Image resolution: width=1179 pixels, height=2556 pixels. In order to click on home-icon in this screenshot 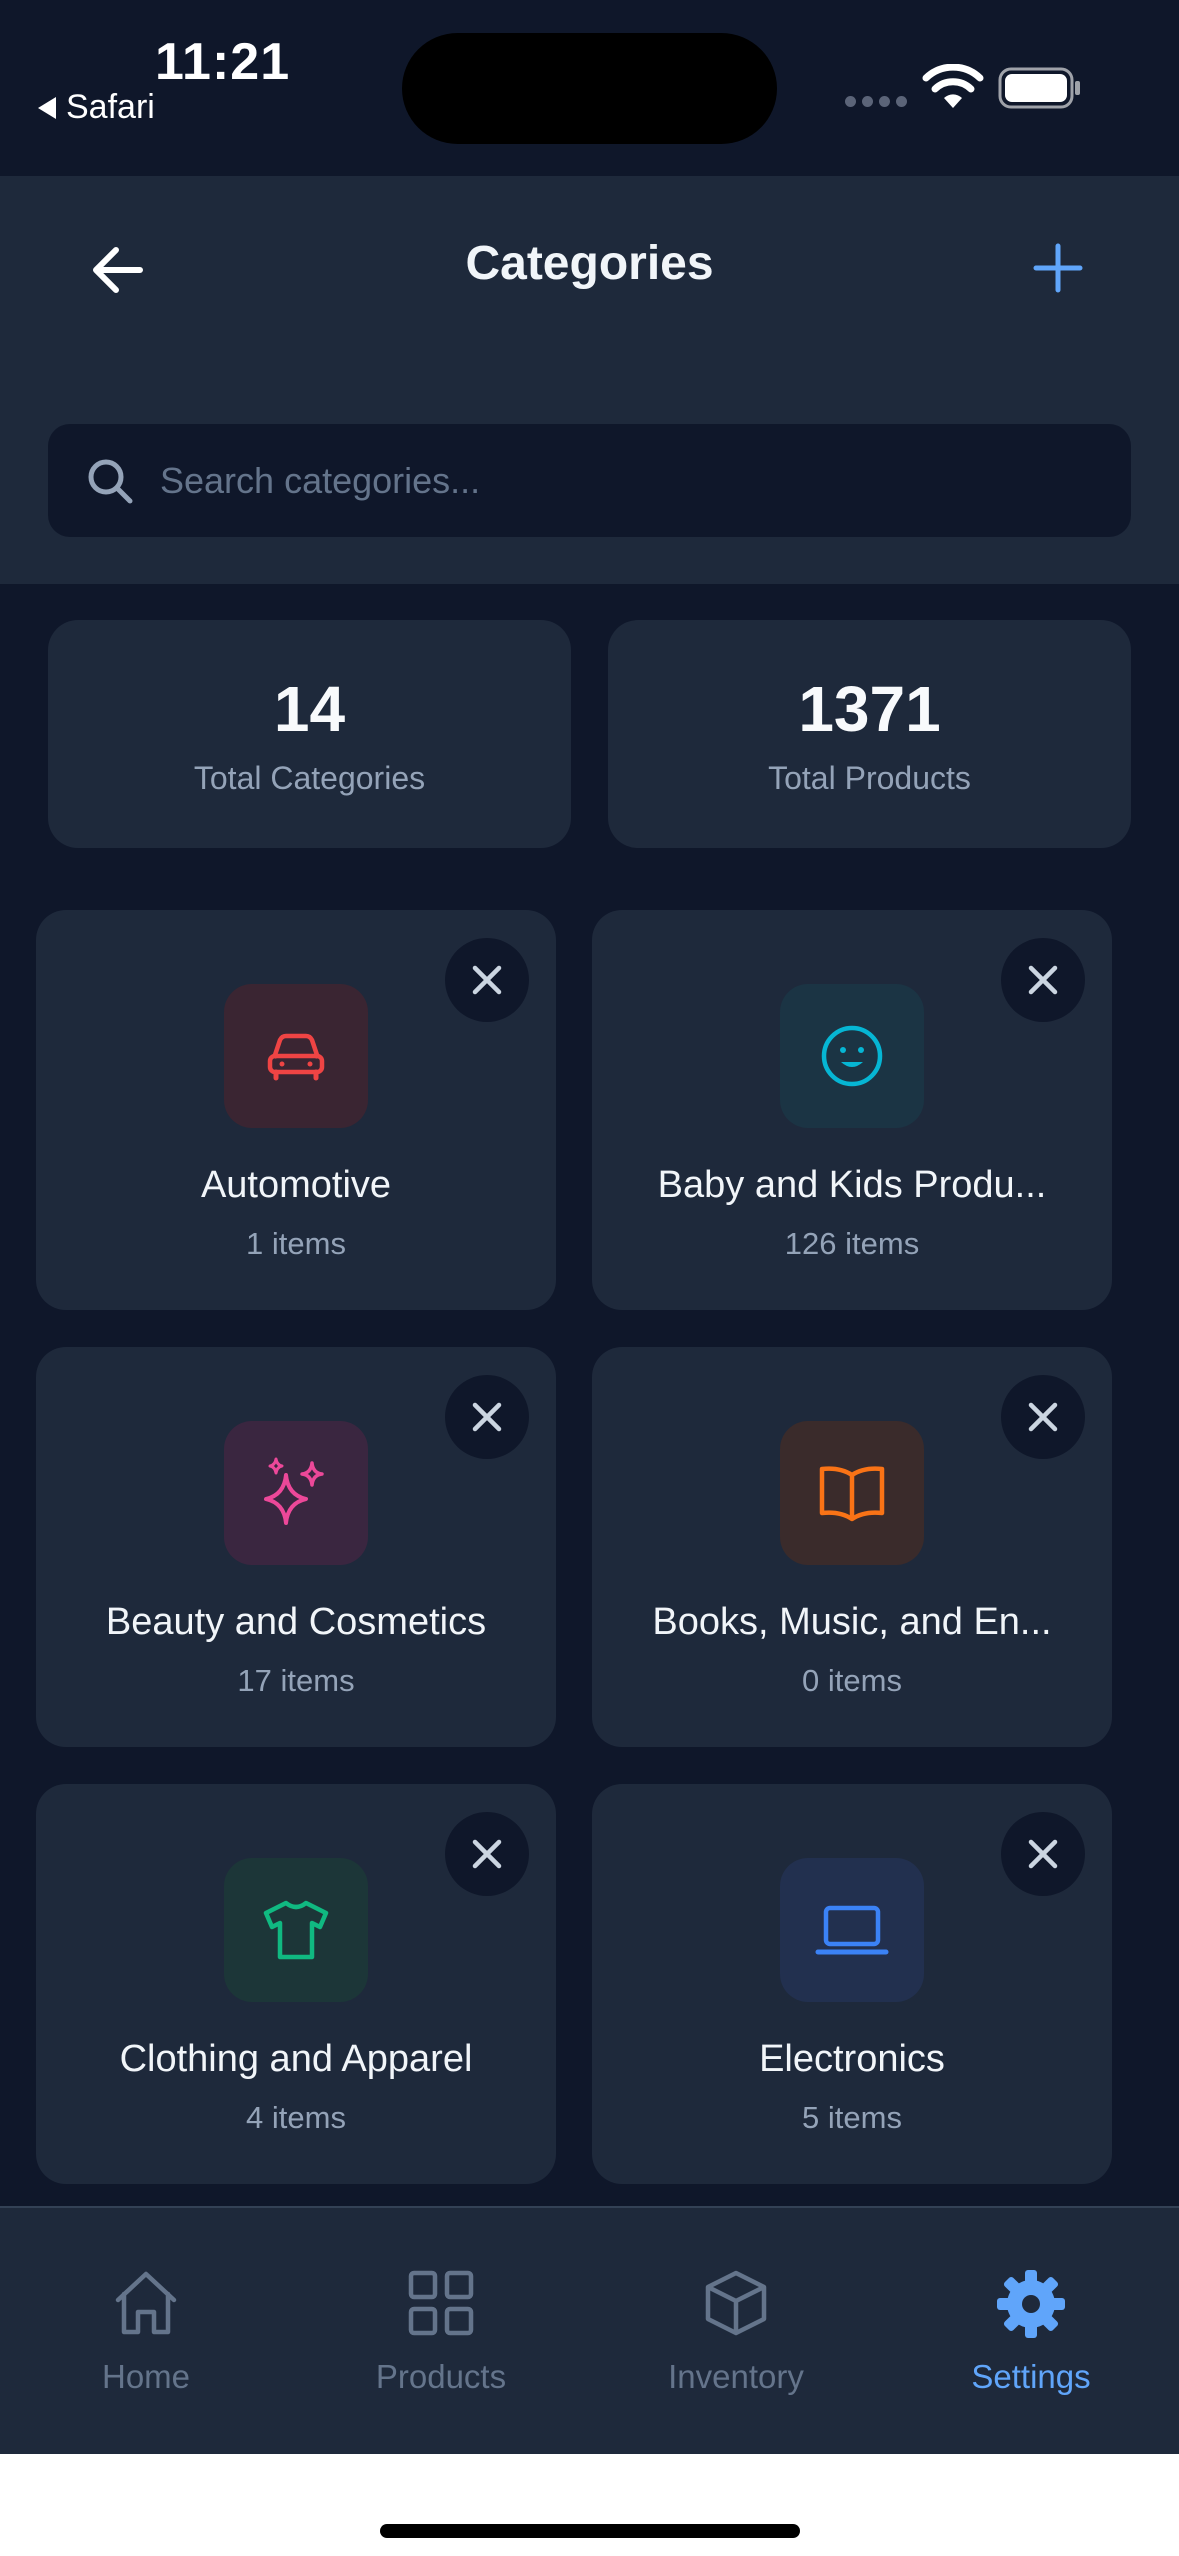, I will do `click(146, 2303)`.